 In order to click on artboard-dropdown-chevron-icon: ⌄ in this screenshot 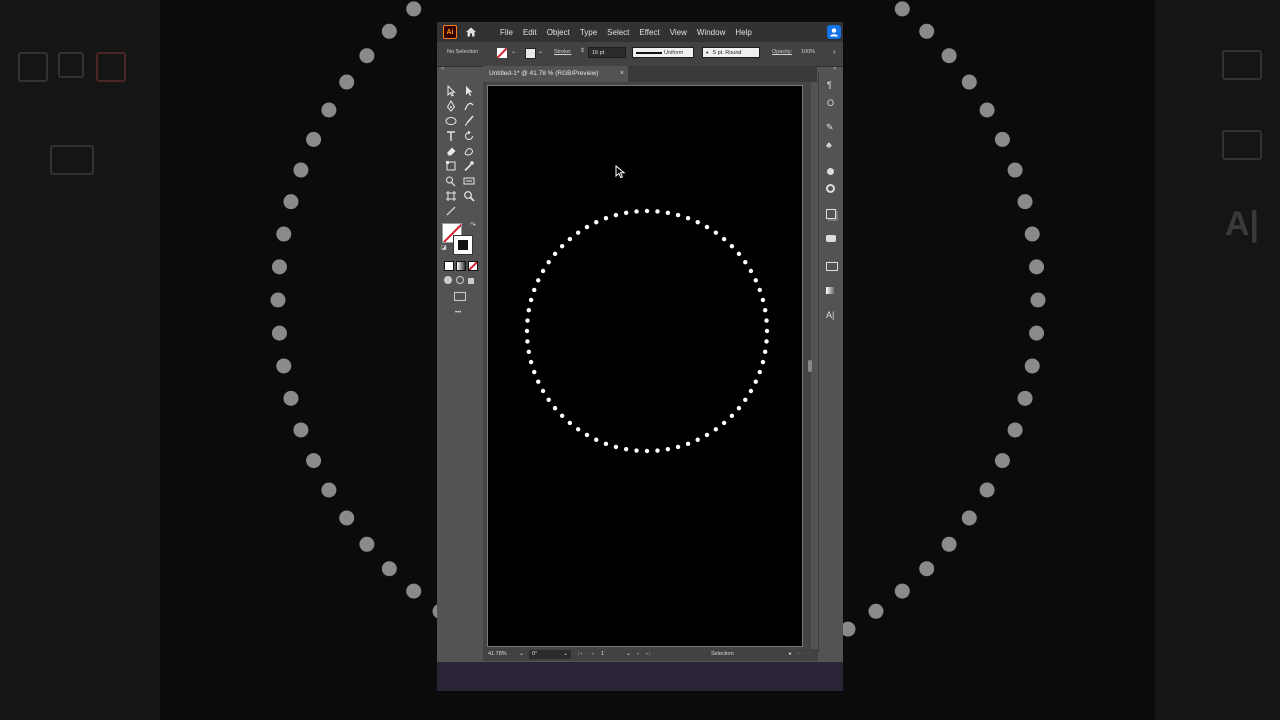, I will do `click(628, 653)`.